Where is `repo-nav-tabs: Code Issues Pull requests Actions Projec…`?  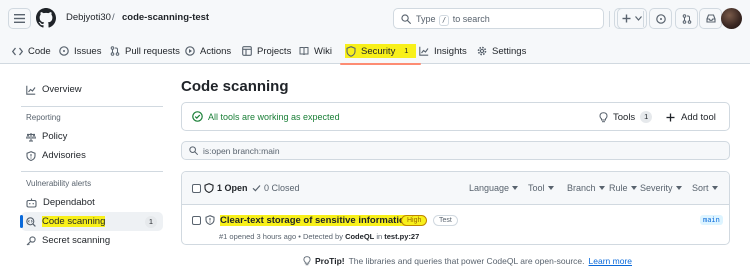
repo-nav-tabs: Code Issues Pull requests Actions Projec… is located at coordinates (375, 51).